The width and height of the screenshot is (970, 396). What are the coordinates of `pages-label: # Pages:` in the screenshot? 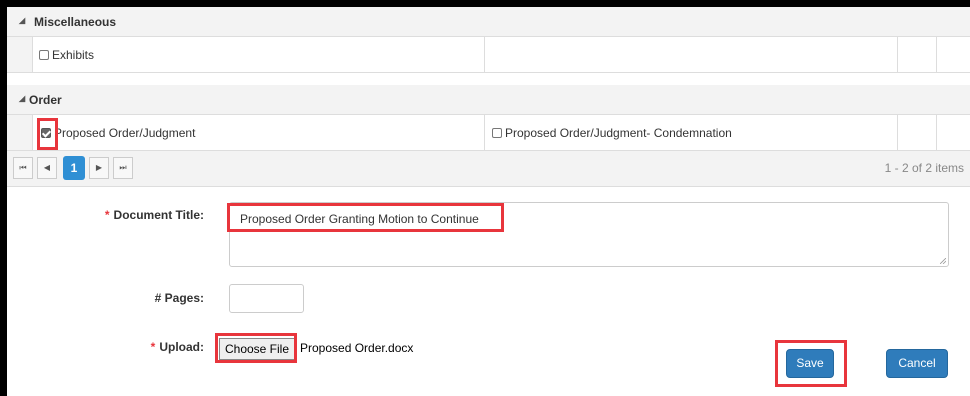 It's located at (179, 298).